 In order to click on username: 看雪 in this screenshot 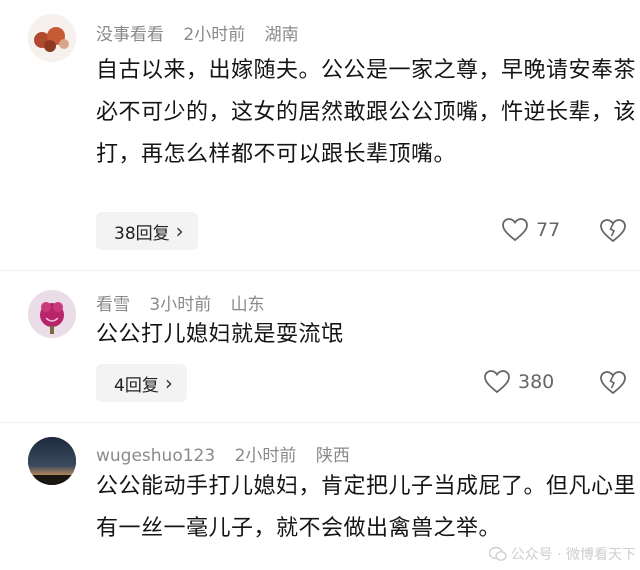, I will do `click(113, 305)`.